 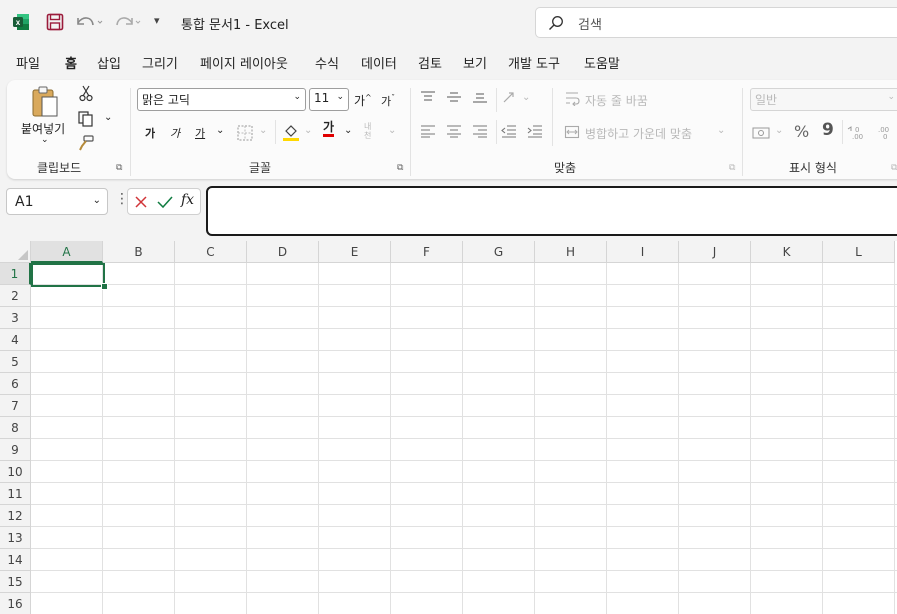 What do you see at coordinates (57, 201) in the screenshot?
I see `name-box: A1 ⌄` at bounding box center [57, 201].